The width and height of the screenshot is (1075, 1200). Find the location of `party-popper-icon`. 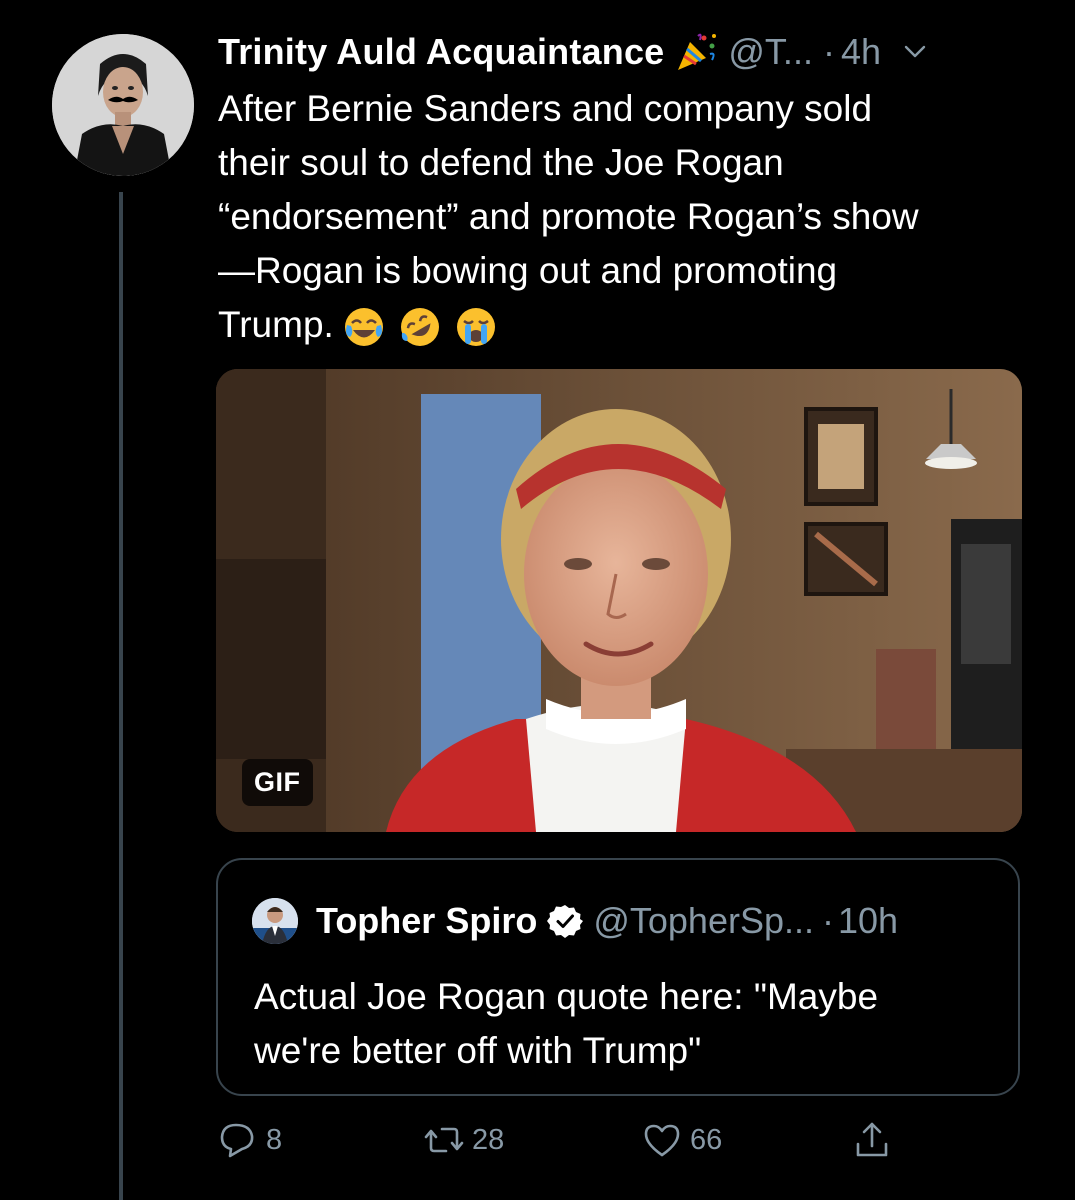

party-popper-icon is located at coordinates (696, 52).